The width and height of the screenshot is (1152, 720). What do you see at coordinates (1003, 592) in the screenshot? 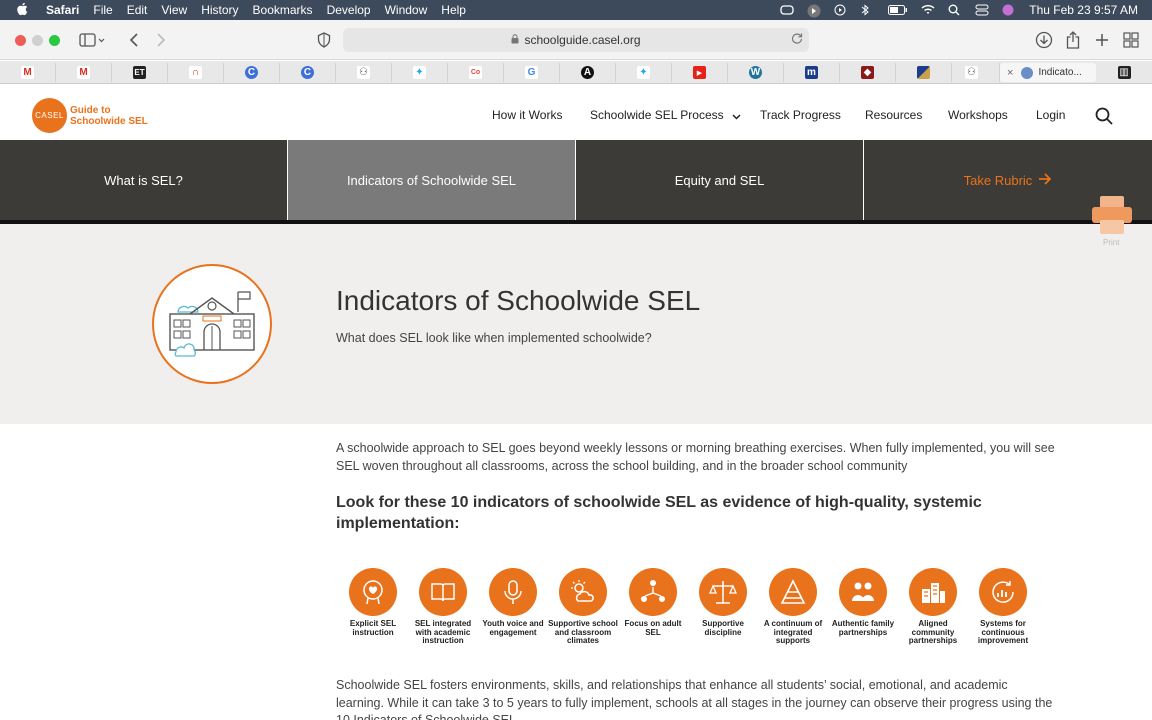
I see `cycle-chart-icon` at bounding box center [1003, 592].